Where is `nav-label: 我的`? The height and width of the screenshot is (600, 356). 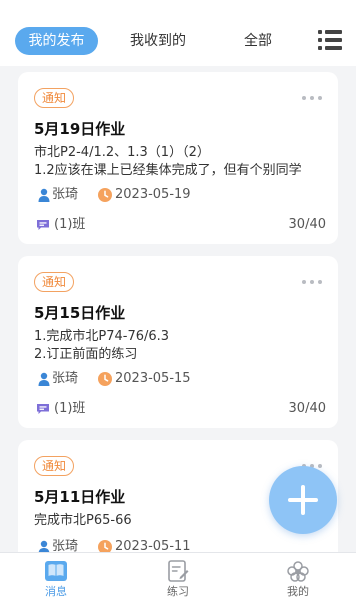 nav-label: 我的 is located at coordinates (298, 591).